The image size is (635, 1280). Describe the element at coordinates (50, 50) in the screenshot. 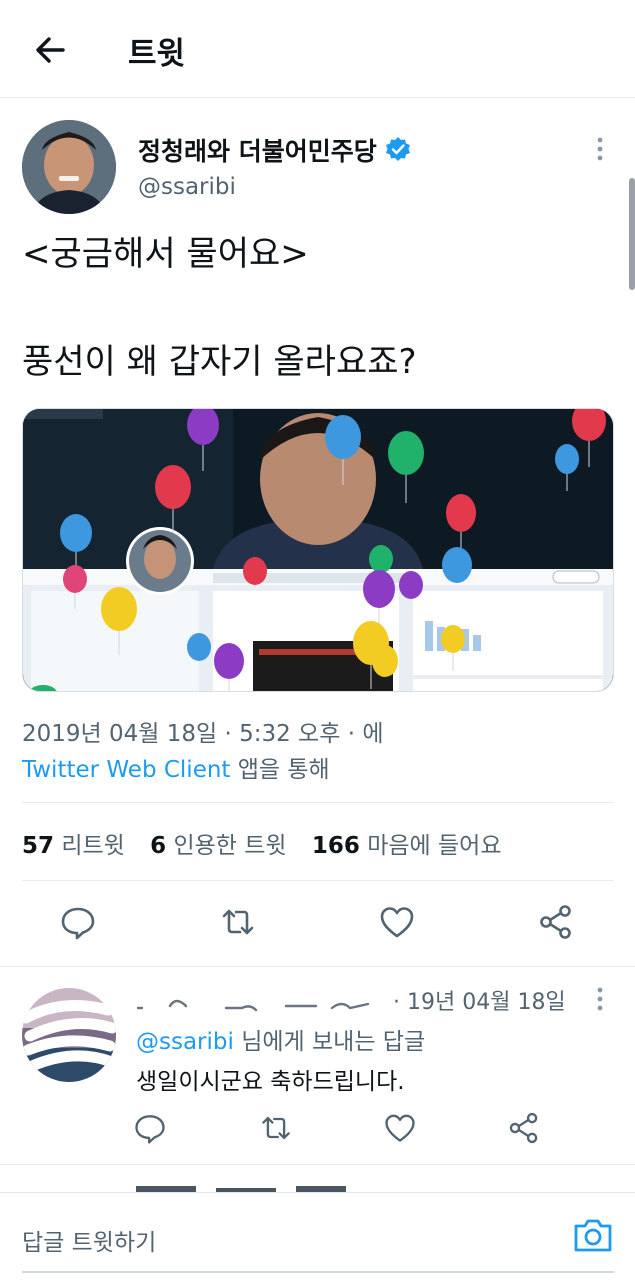

I see `back-arrow-icon` at that location.